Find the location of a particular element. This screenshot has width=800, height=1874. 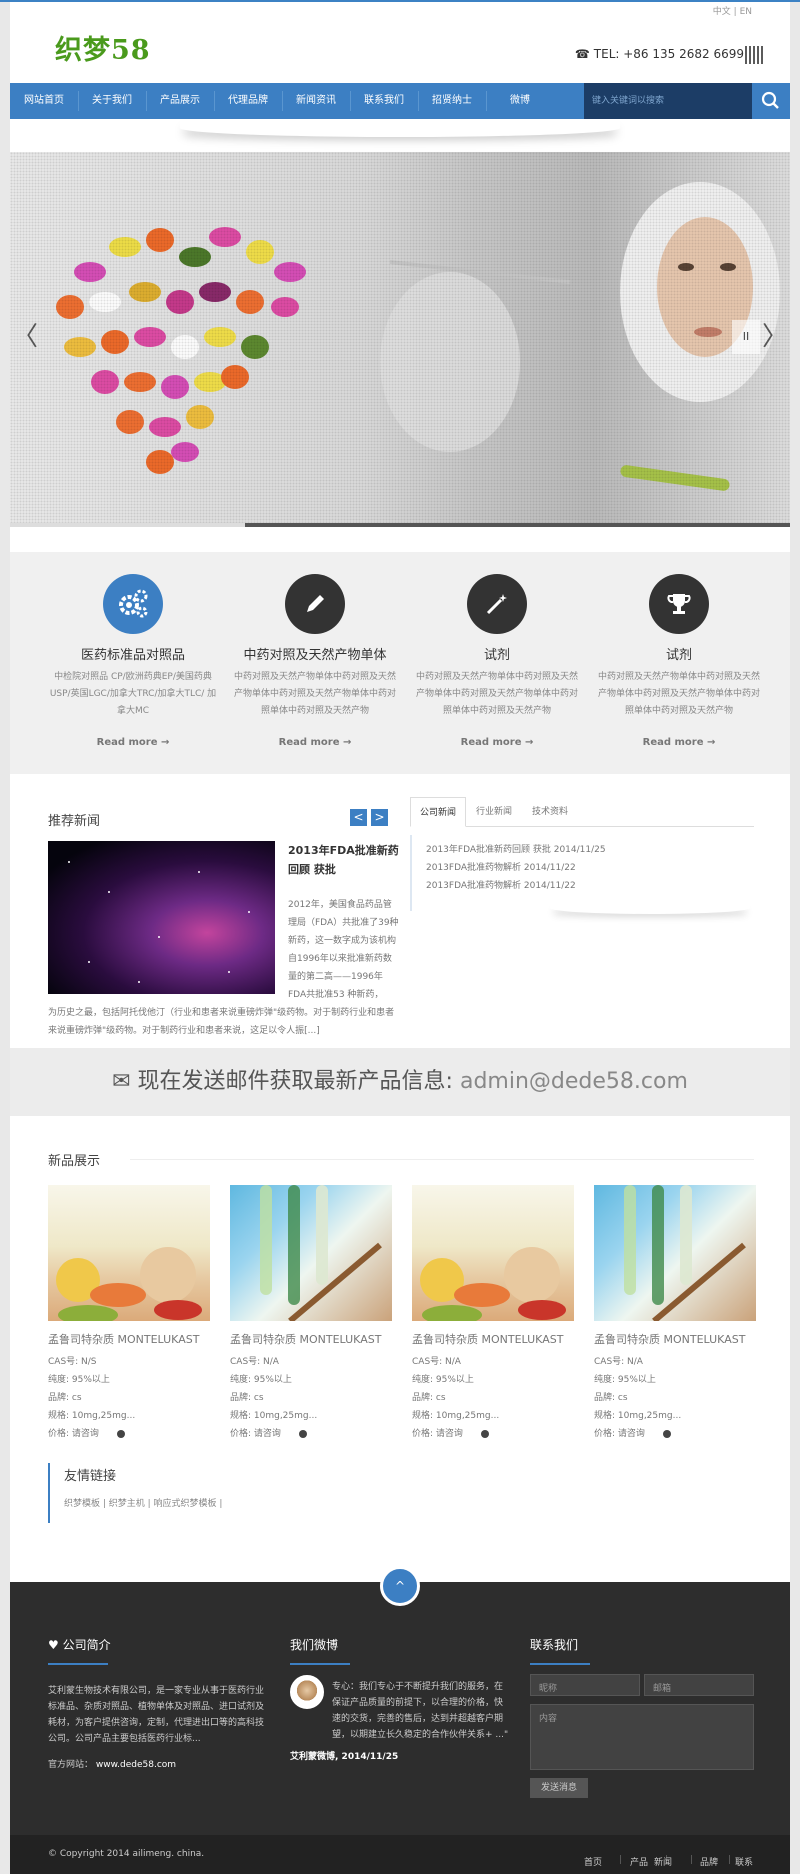

weibo-avatar is located at coordinates (307, 1692).